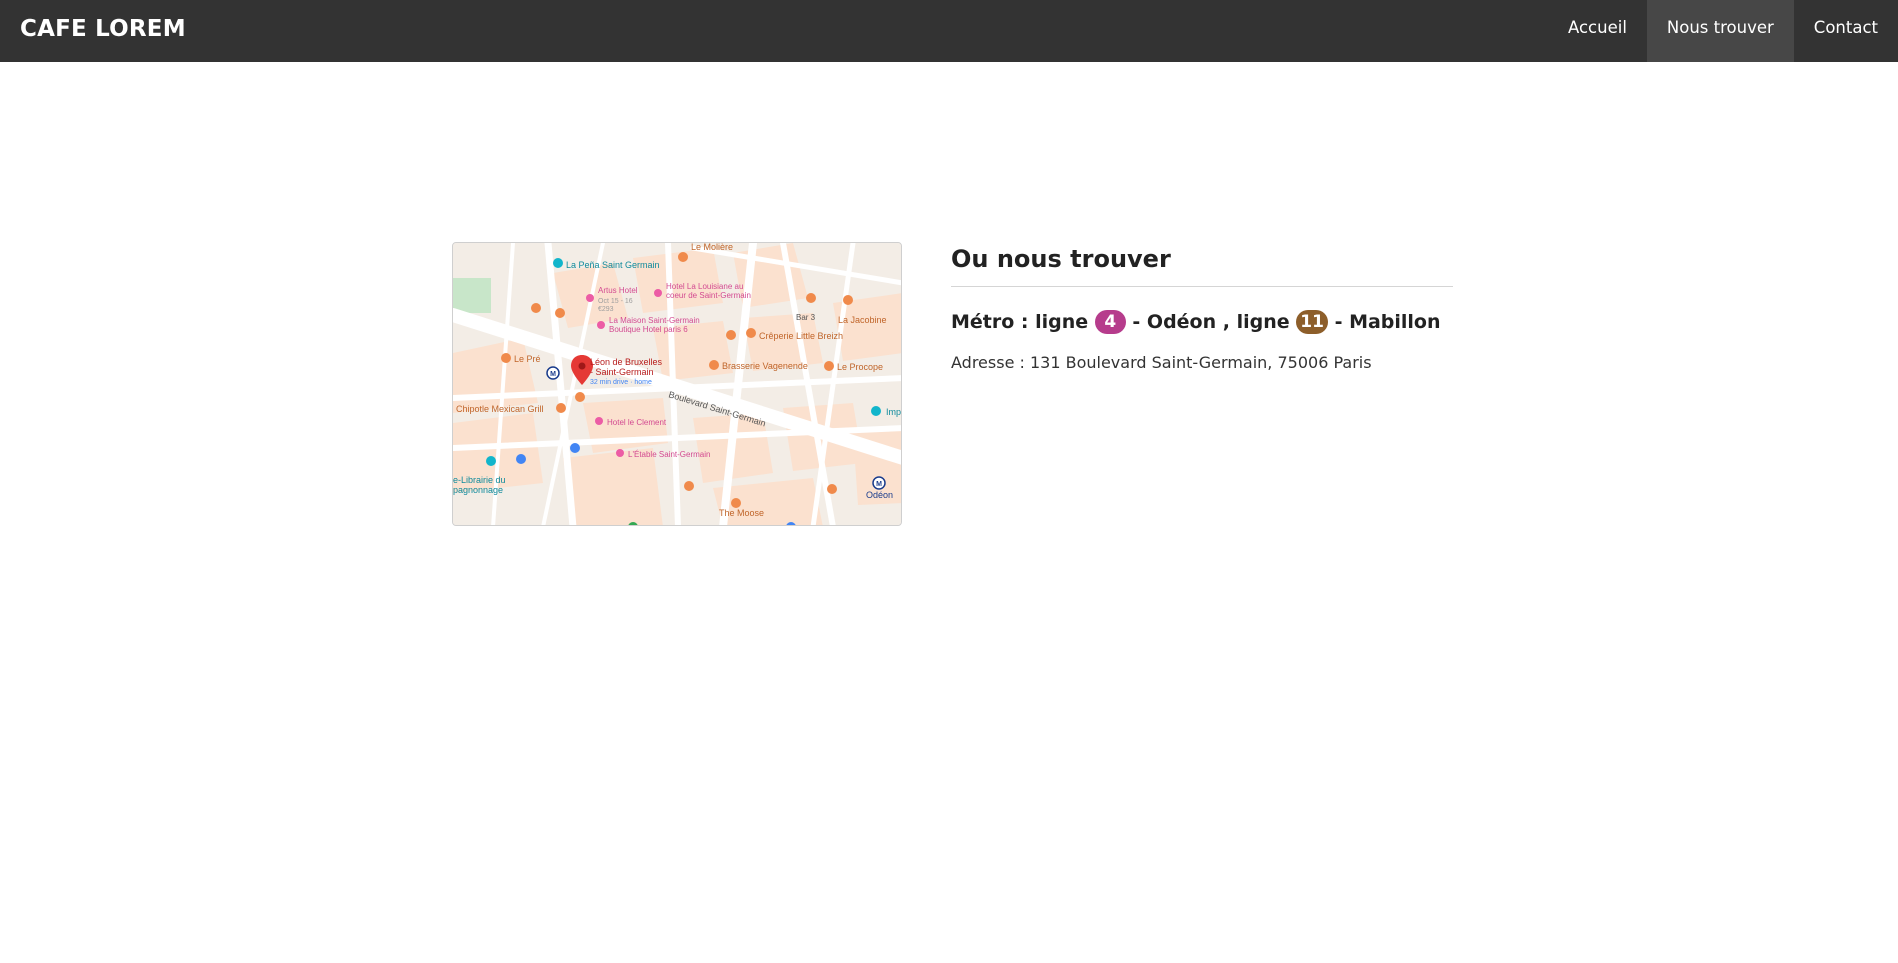  I want to click on nav-item-nous-trouver: Nous trouver, so click(1720, 31).